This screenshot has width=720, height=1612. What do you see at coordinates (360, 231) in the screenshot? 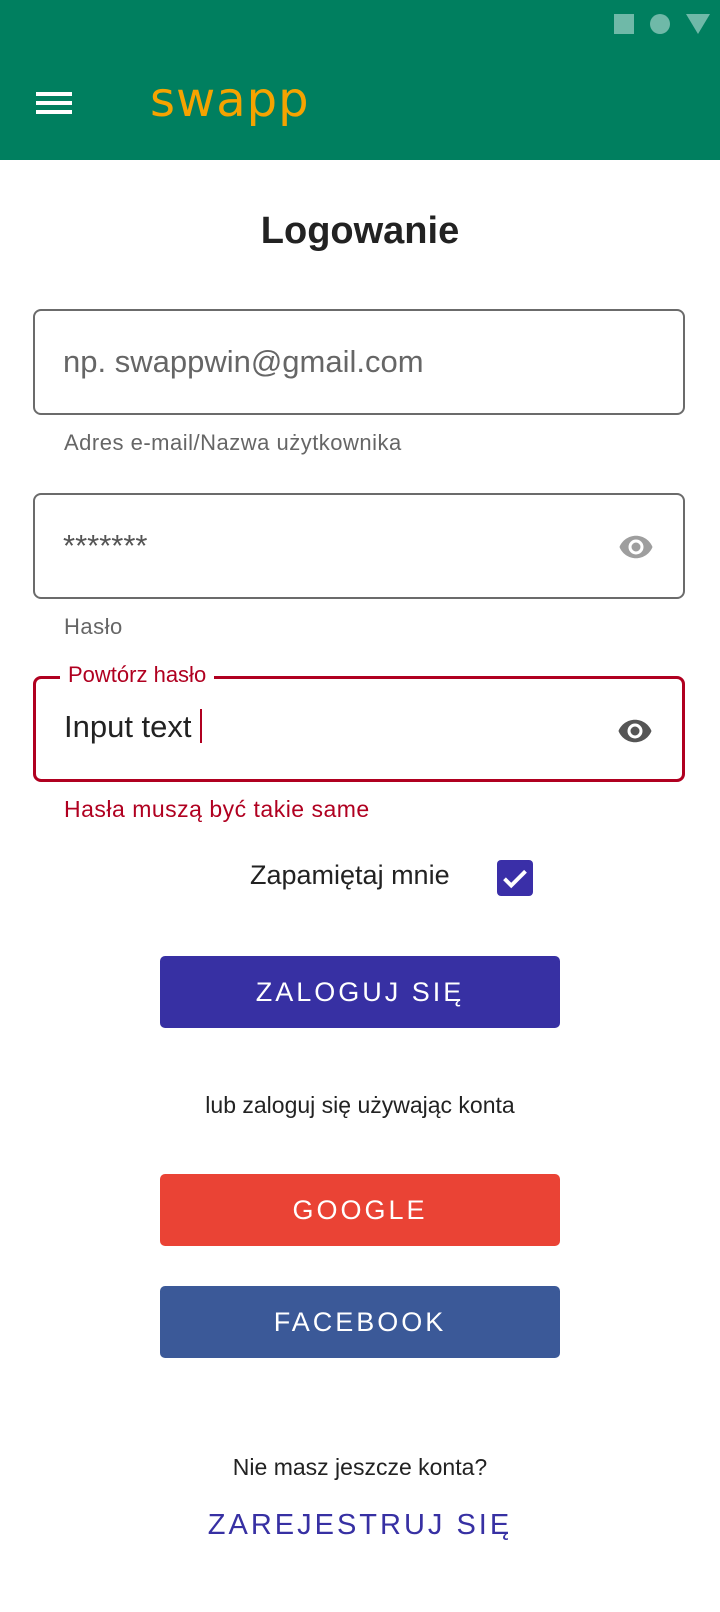
I see `page-title: Logowanie` at bounding box center [360, 231].